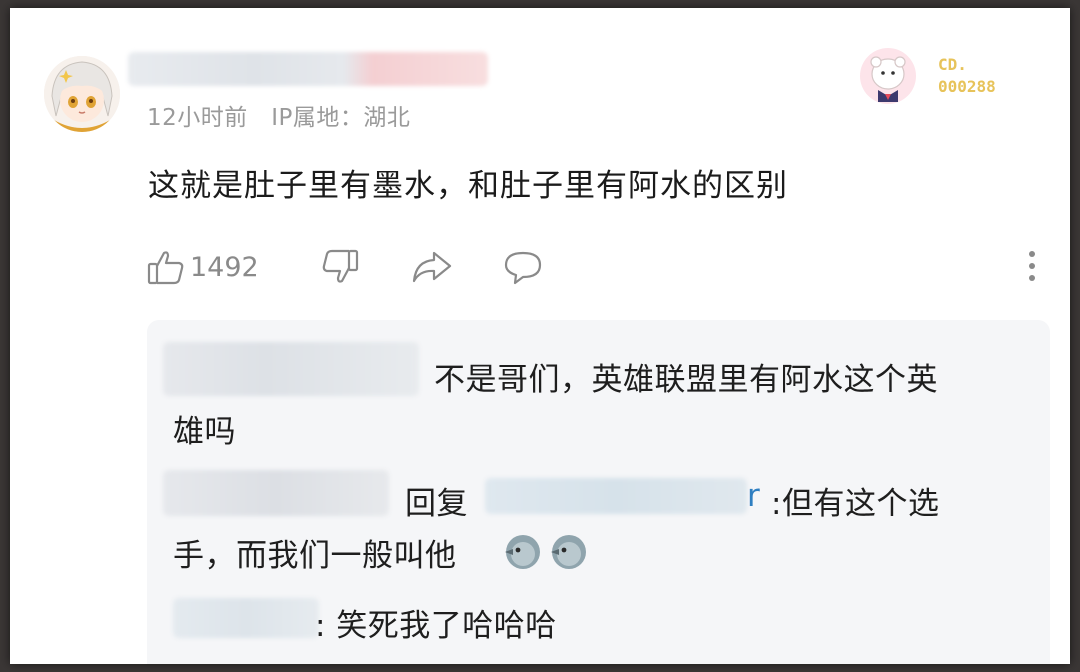 Image resolution: width=1080 pixels, height=672 pixels. I want to click on reply-3-username-redacted, so click(246, 618).